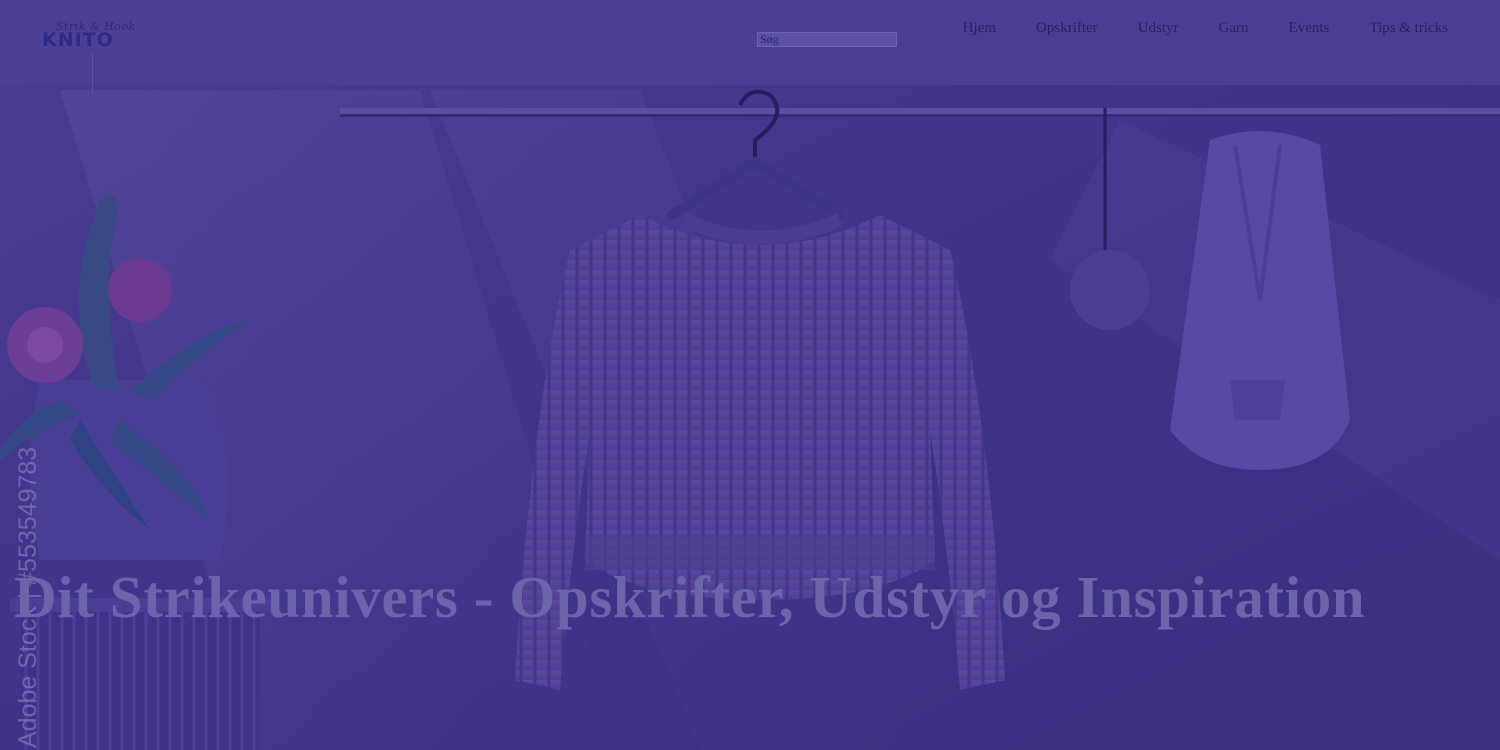  What do you see at coordinates (78, 40) in the screenshot?
I see `logo-wordmark: KNITO` at bounding box center [78, 40].